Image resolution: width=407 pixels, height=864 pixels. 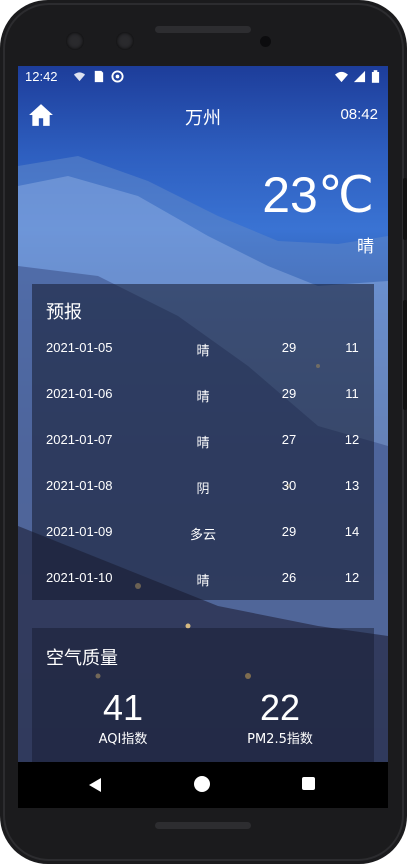 I want to click on aqi-value: 41, so click(x=123, y=707).